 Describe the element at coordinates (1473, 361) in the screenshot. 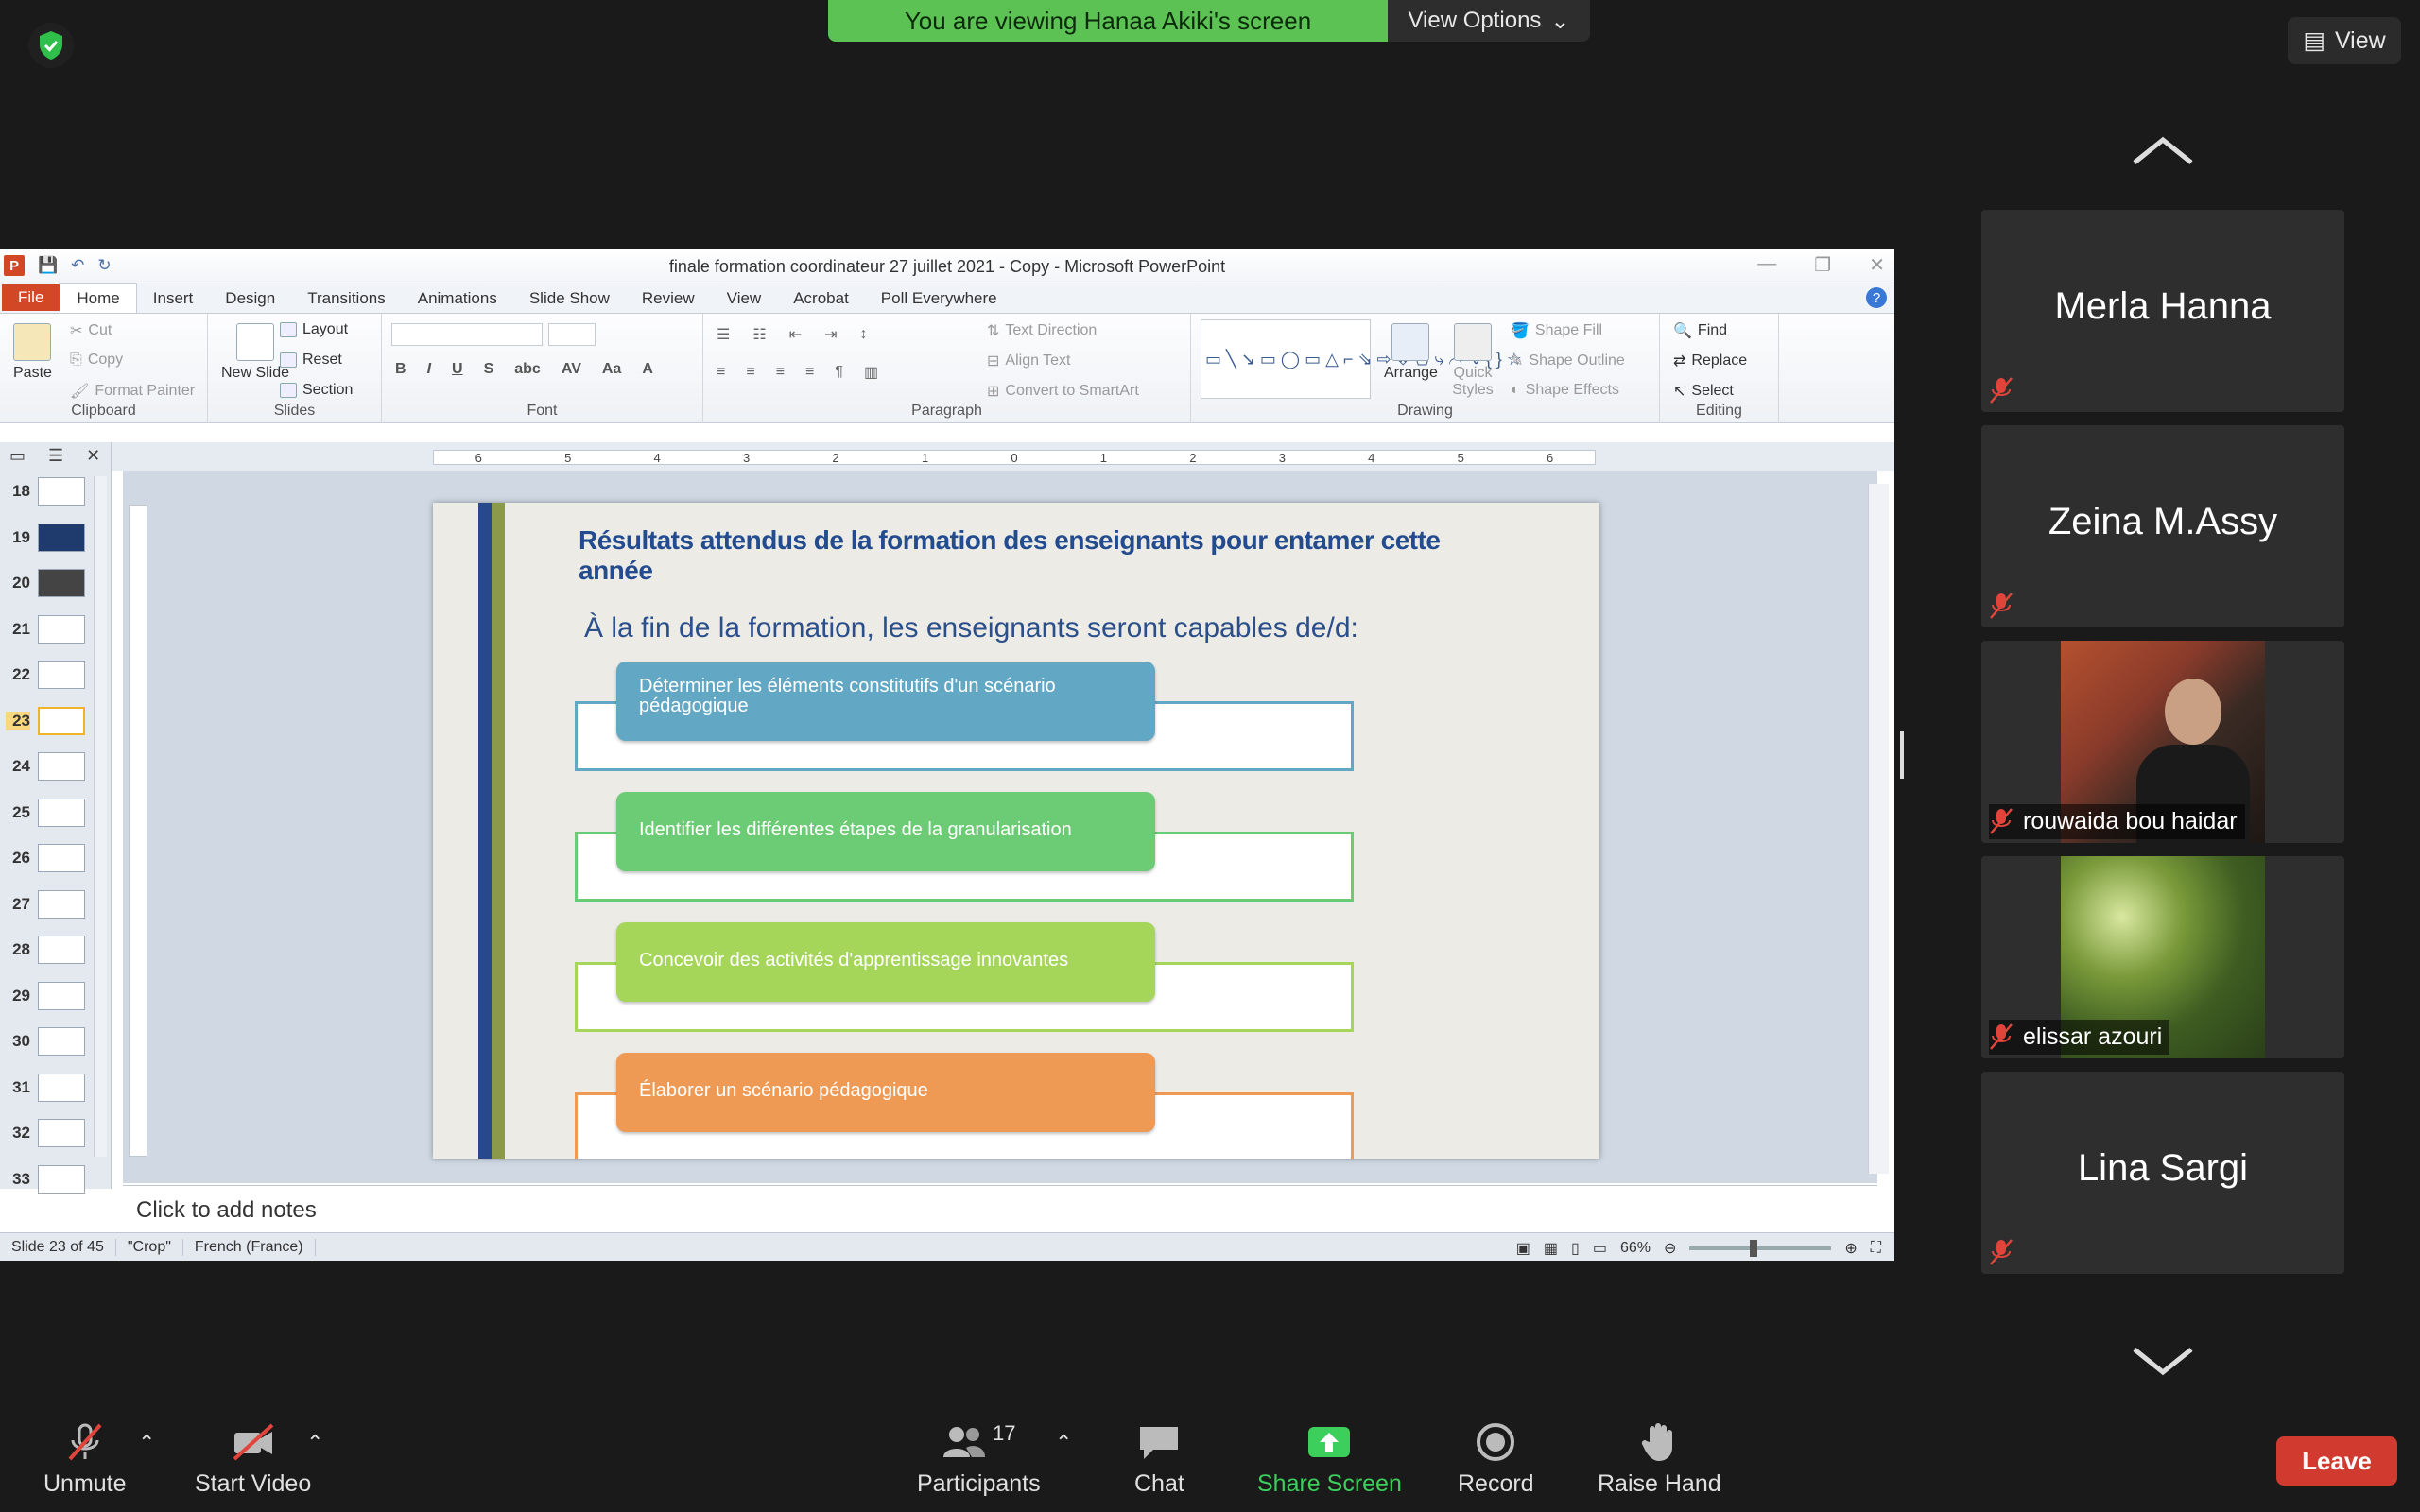

I see `quick-styles-button: Quick Styles` at that location.